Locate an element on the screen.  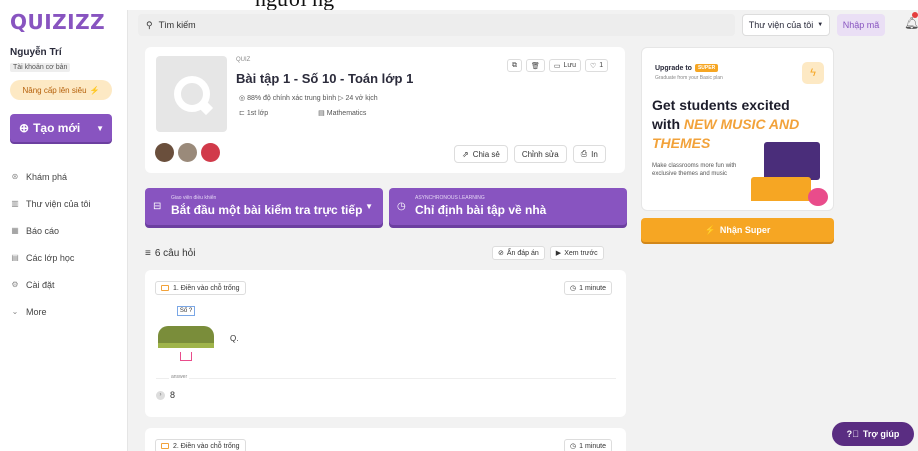
answer-blank-box is located at coordinates (186, 356).